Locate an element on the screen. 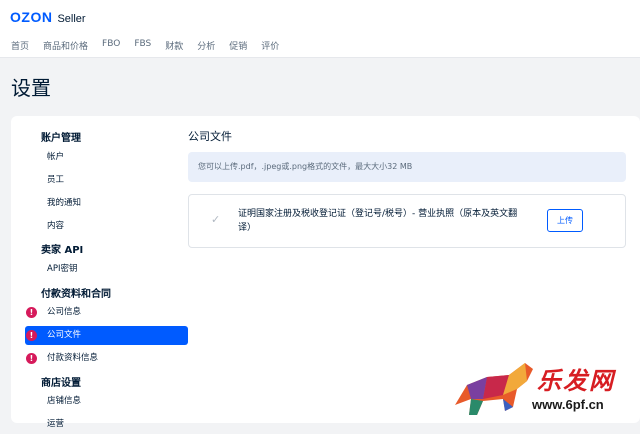  brand-name: OZON is located at coordinates (31, 17).